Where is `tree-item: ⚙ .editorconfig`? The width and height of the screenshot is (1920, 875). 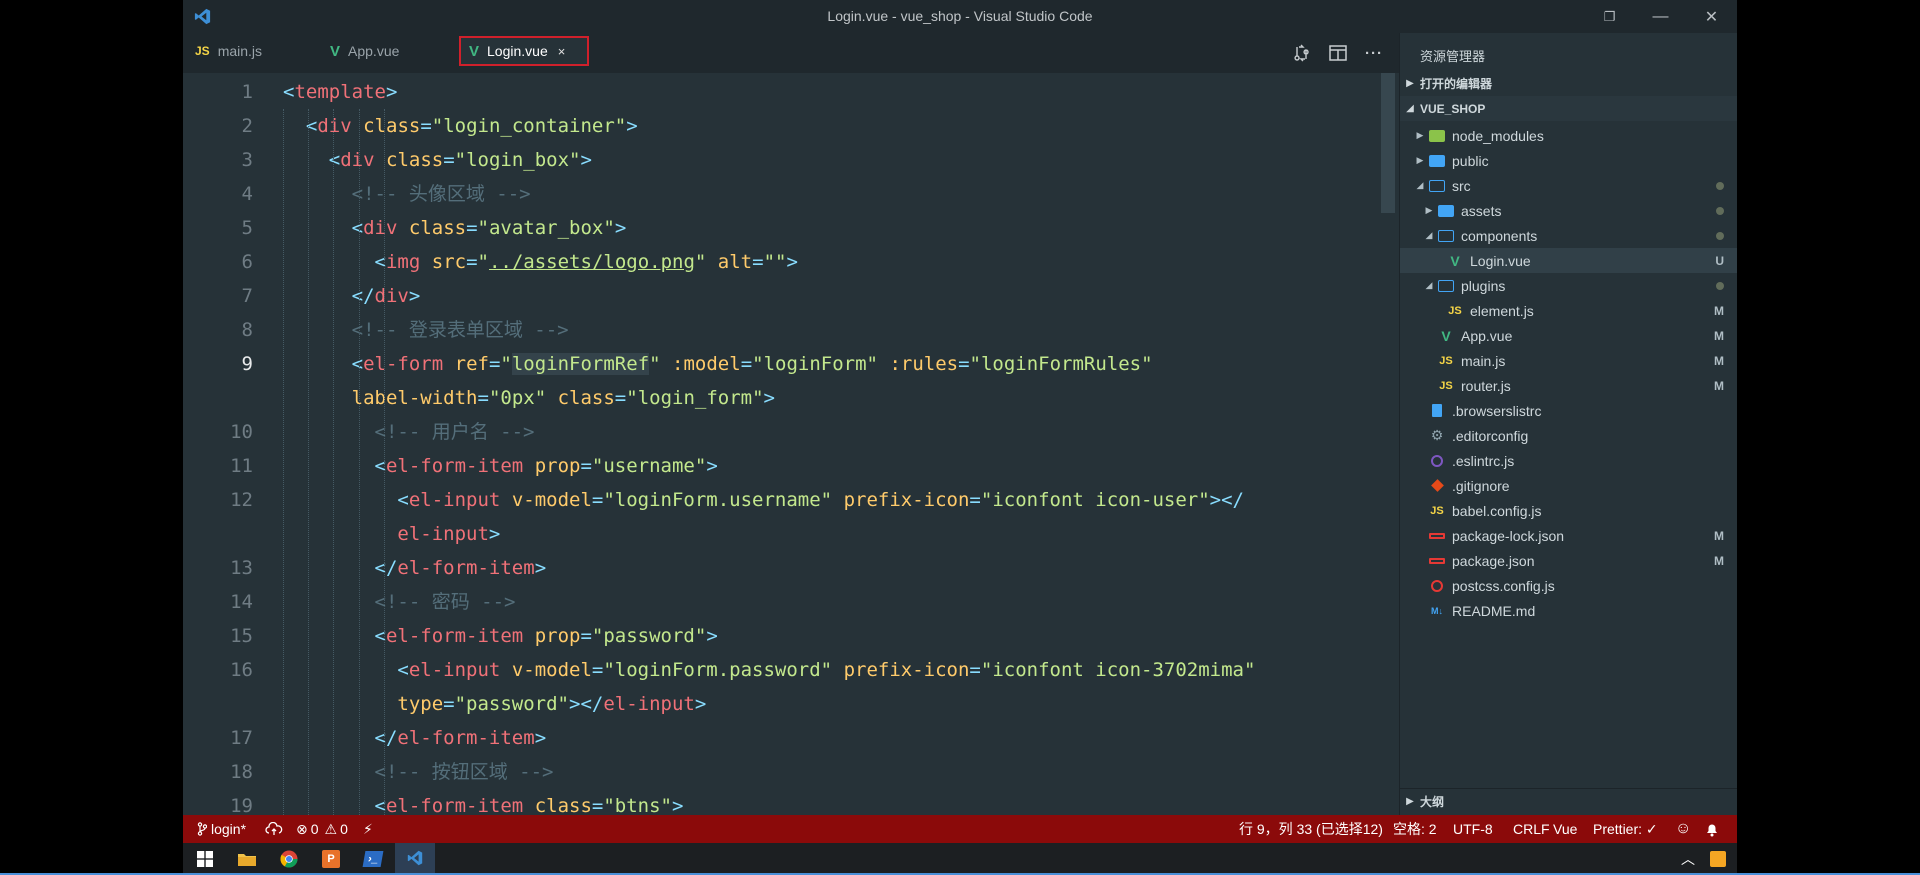 tree-item: ⚙ .editorconfig is located at coordinates (1568, 435).